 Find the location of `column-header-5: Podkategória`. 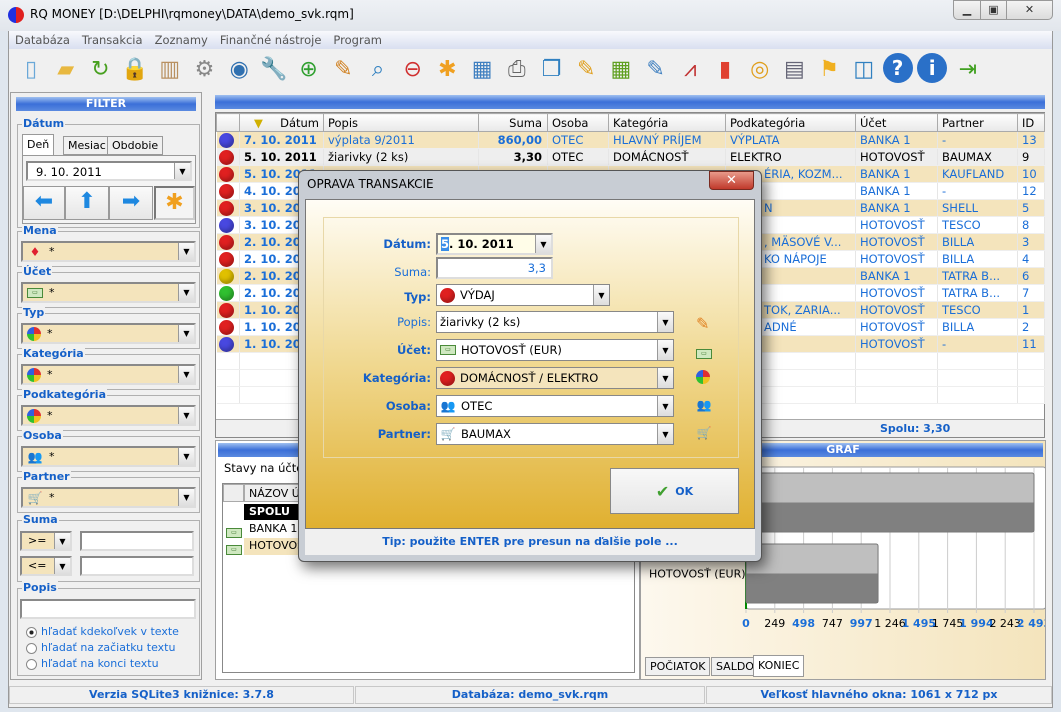

column-header-5: Podkategória is located at coordinates (790, 122).